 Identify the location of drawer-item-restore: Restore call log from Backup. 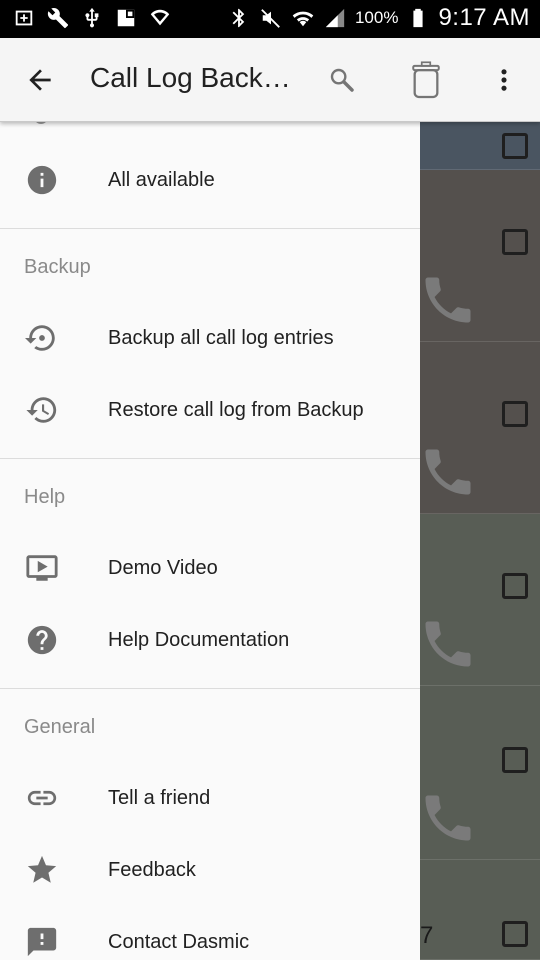
(210, 410).